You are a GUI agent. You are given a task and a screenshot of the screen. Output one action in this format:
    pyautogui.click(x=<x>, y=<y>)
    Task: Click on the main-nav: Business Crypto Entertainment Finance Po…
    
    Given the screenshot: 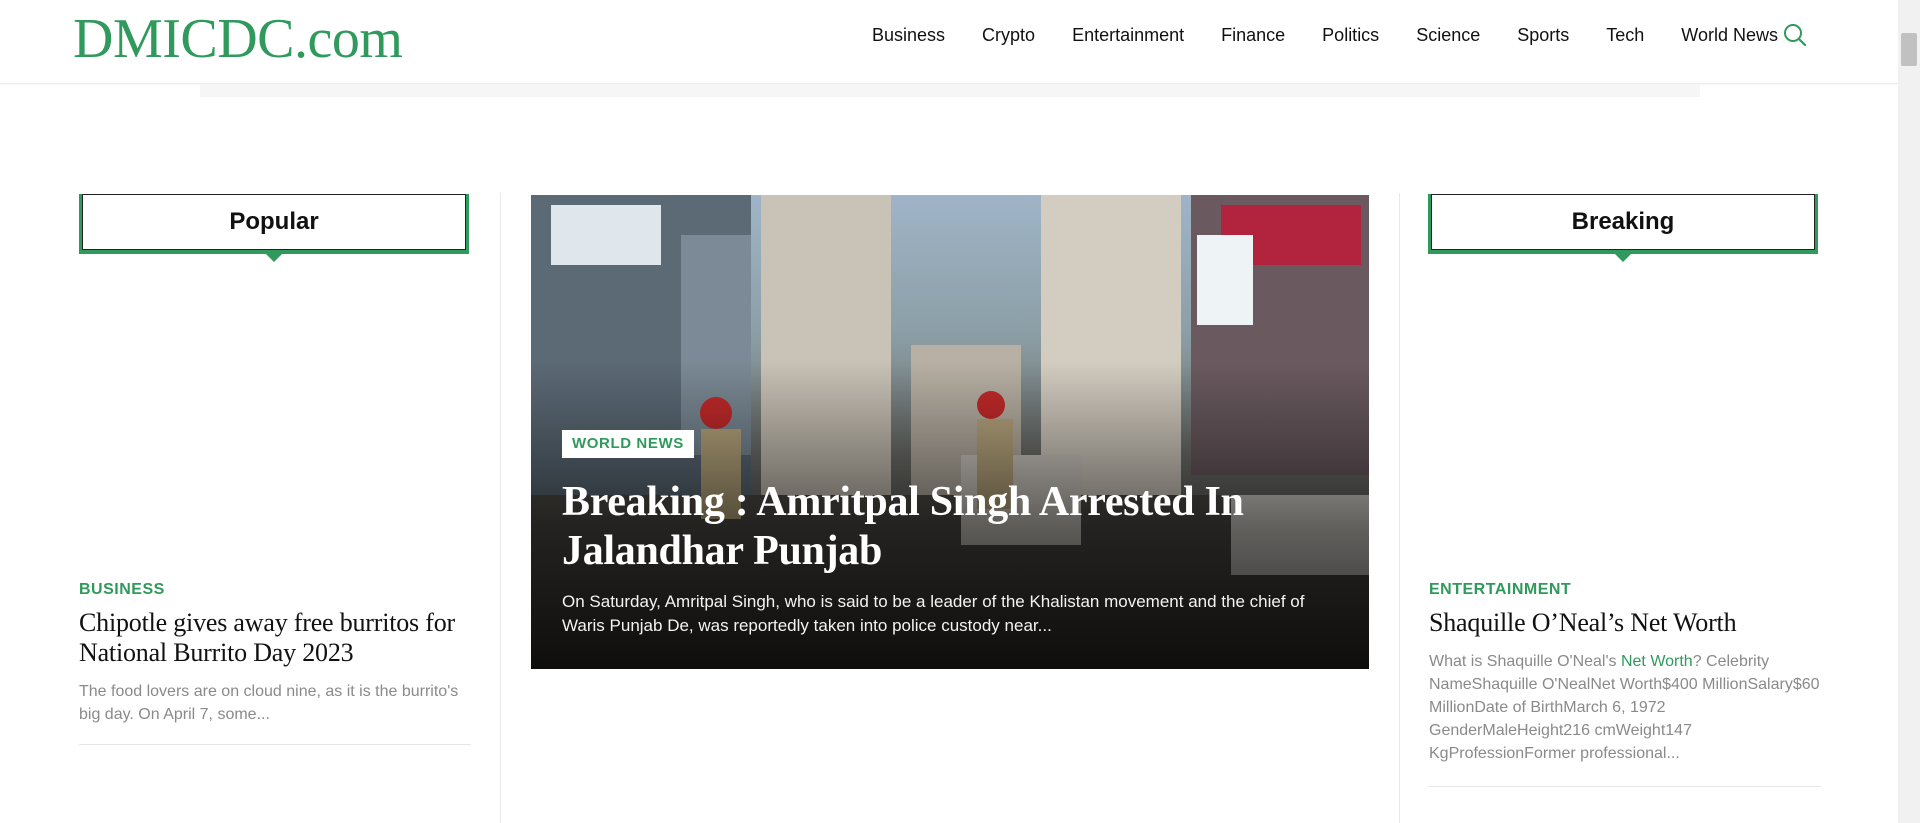 What is the action you would take?
    pyautogui.click(x=1306, y=35)
    